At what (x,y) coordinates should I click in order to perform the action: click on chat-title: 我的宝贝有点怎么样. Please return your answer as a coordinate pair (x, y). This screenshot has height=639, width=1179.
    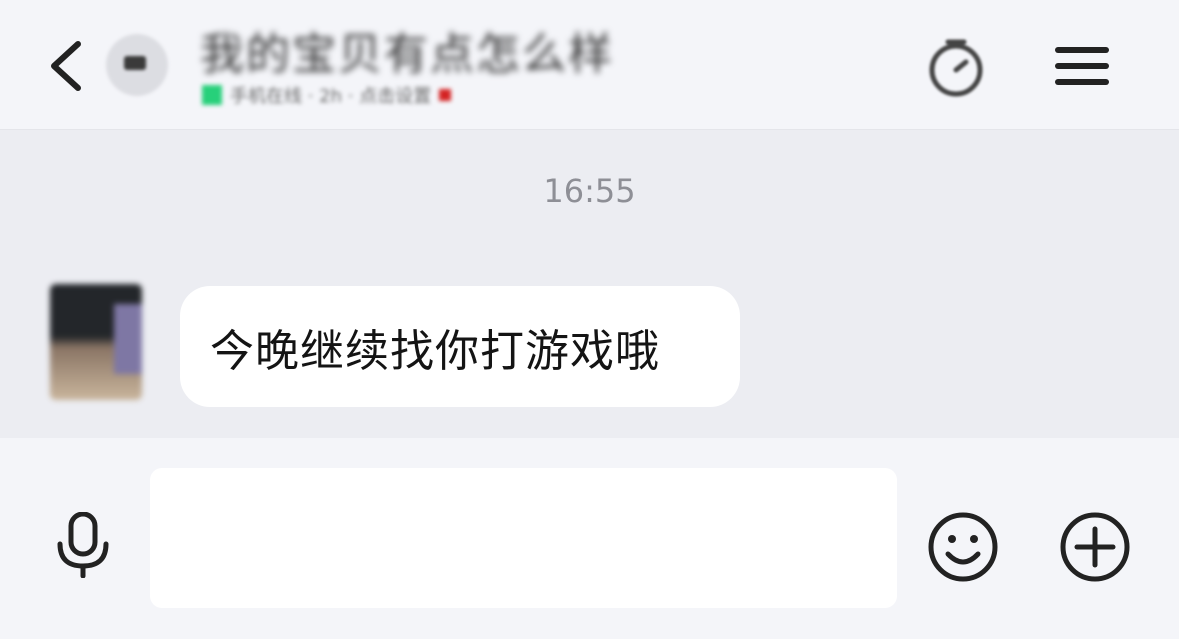
    Looking at the image, I should click on (407, 50).